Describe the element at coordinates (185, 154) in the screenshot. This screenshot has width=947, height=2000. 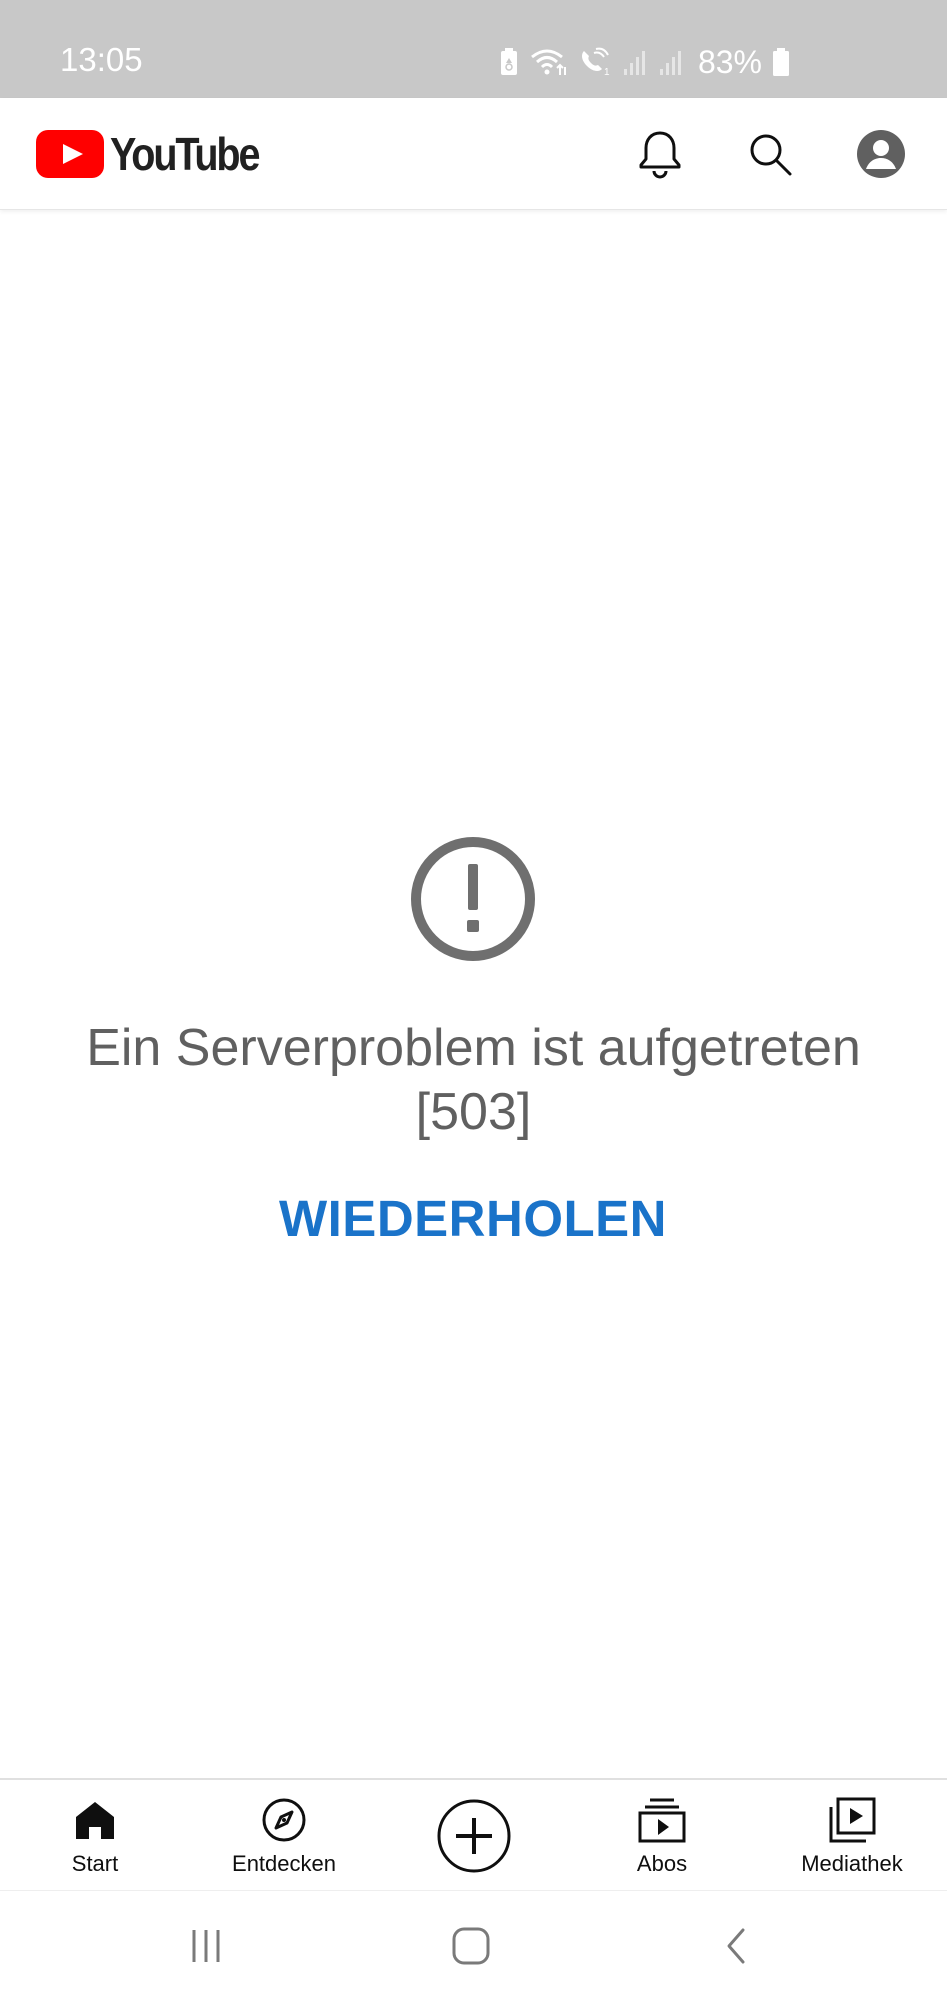
I see `youtube-wordmark: YouTube` at that location.